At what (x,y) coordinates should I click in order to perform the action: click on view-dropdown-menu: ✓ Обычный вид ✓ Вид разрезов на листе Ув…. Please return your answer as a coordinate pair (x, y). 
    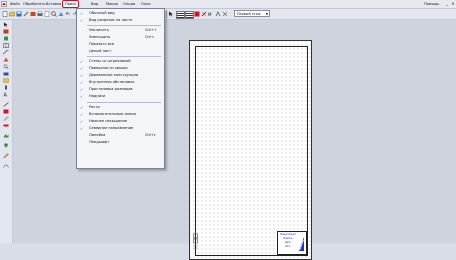
    Looking at the image, I should click on (120, 88).